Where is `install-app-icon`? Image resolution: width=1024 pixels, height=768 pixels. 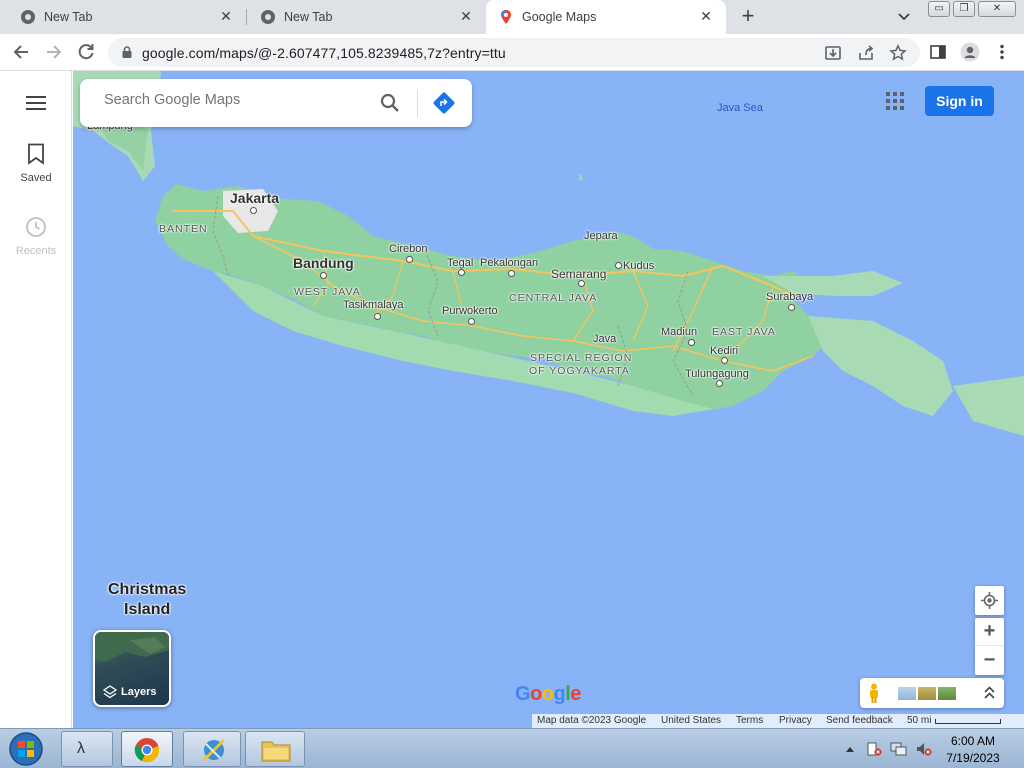
install-app-icon is located at coordinates (833, 53).